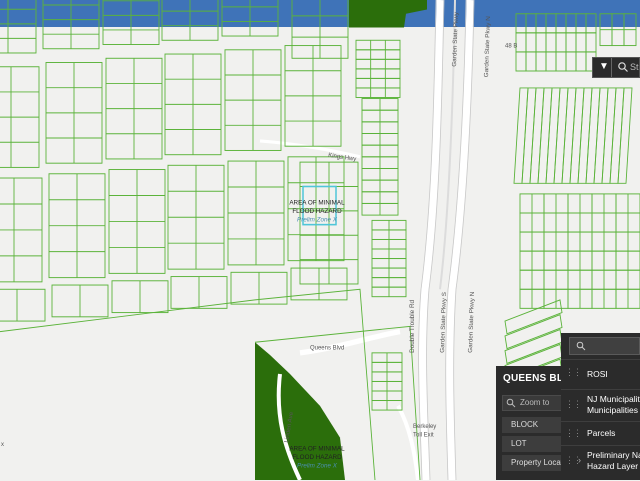 Image resolution: width=640 pixels, height=481 pixels. I want to click on layer-search-input, so click(604, 346).